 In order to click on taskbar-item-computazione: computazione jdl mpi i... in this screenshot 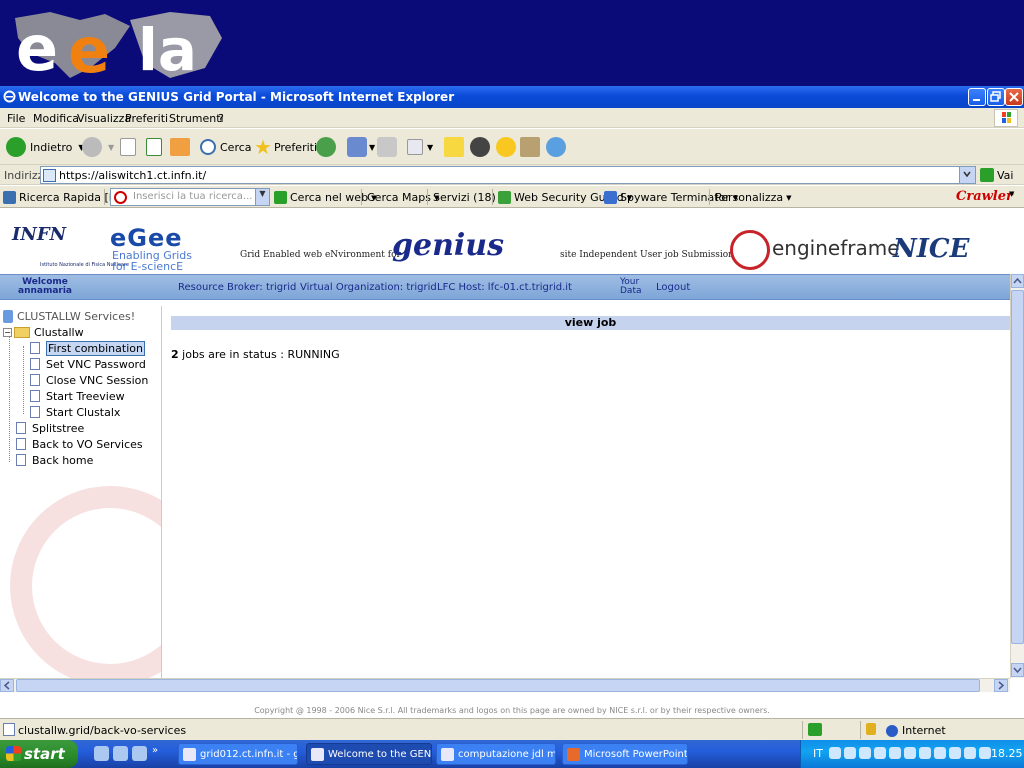, I will do `click(496, 754)`.